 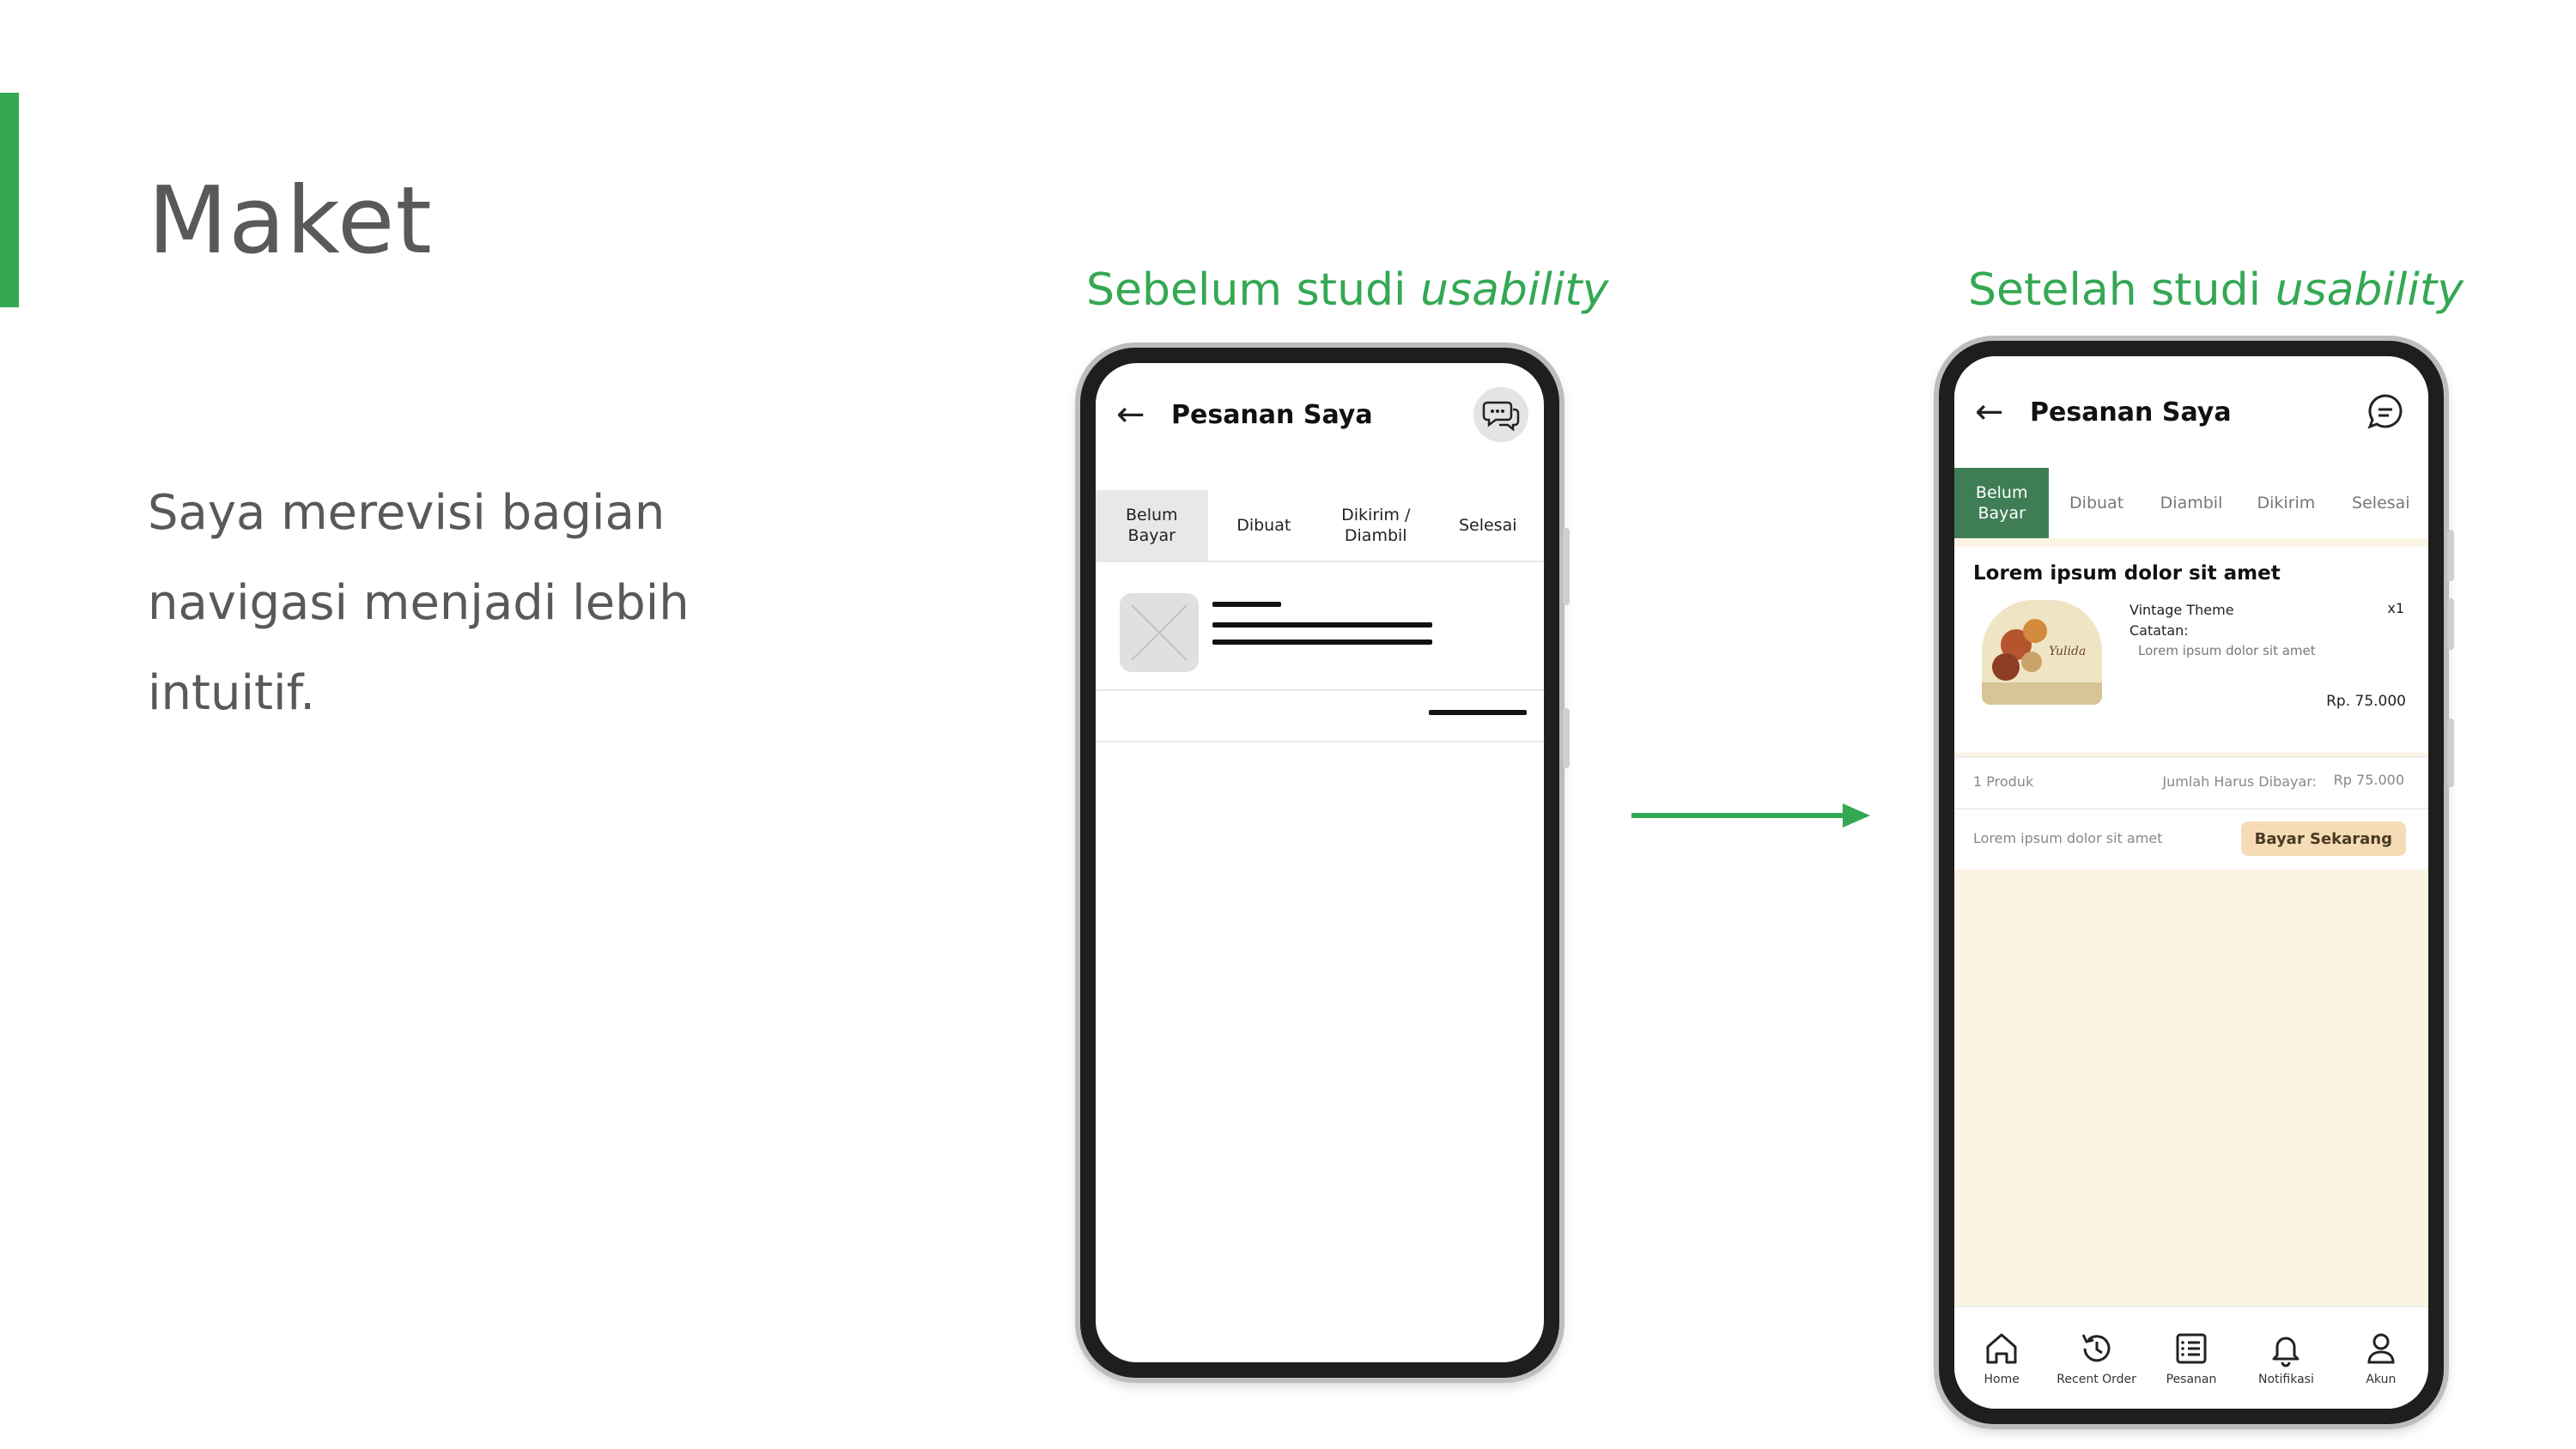 I want to click on order-title: Lorem ipsum dolor sit amet, so click(x=2127, y=573).